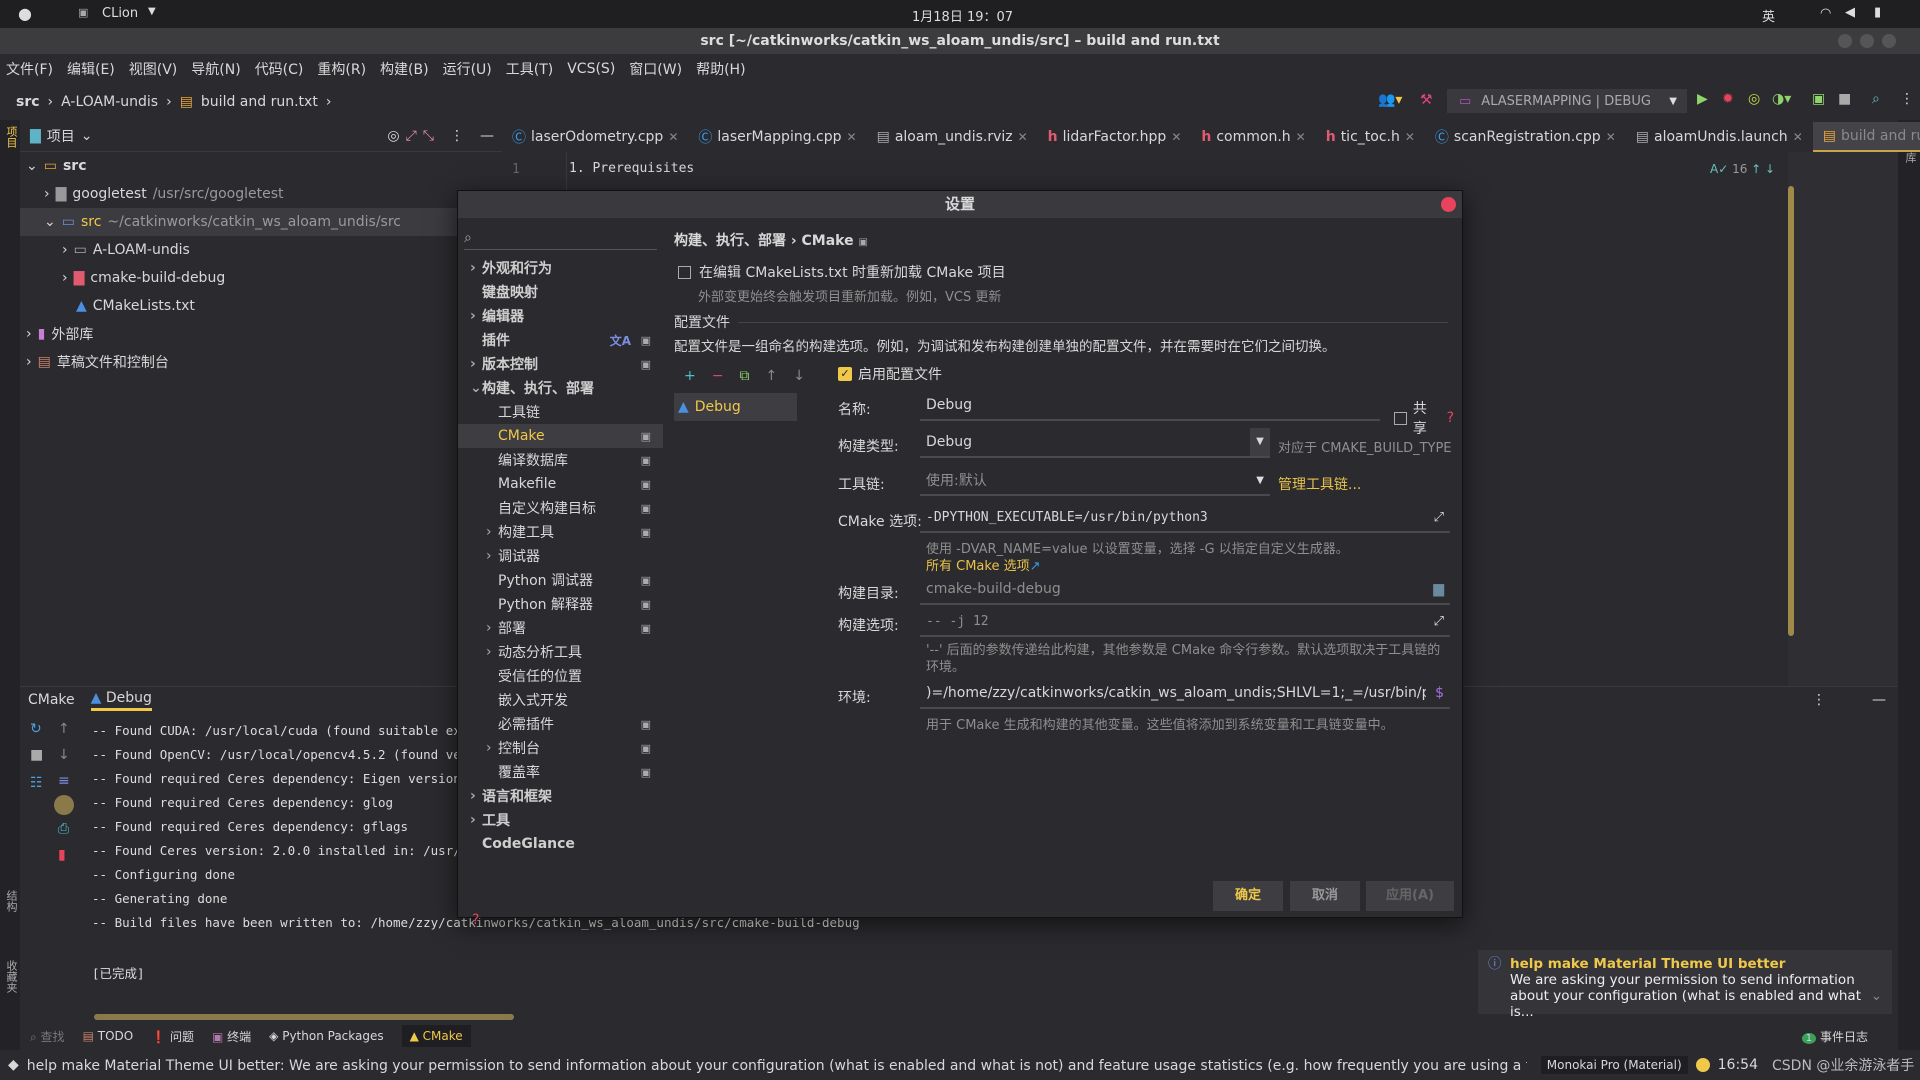  I want to click on build-type-select: Debug ▼, so click(1095, 443).